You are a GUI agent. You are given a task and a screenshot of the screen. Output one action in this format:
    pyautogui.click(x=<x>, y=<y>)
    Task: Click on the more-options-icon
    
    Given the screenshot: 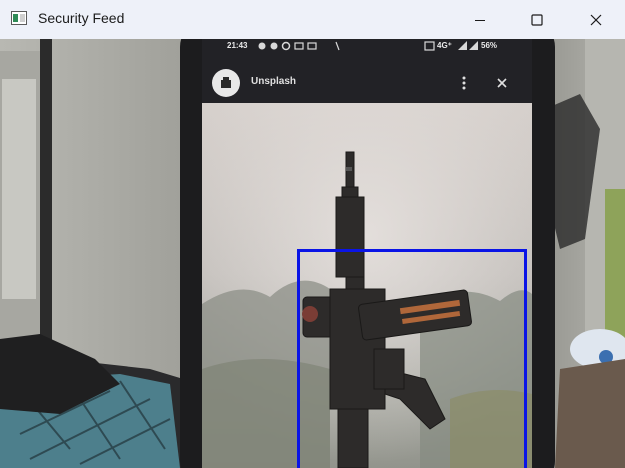 What is the action you would take?
    pyautogui.click(x=464, y=83)
    